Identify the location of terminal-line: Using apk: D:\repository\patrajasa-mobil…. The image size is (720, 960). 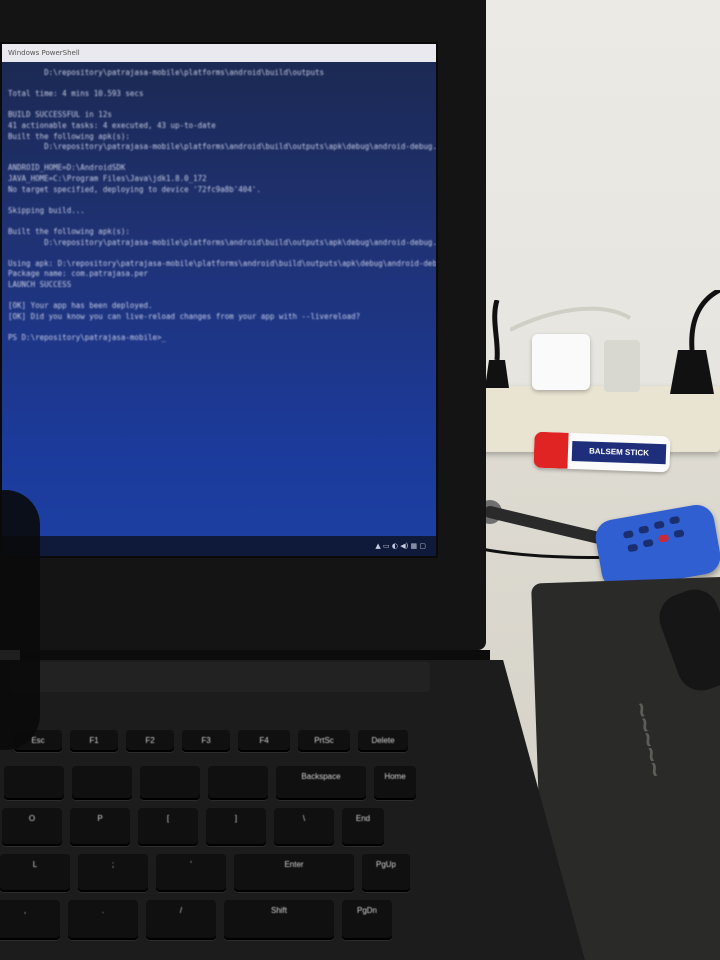
(223, 263).